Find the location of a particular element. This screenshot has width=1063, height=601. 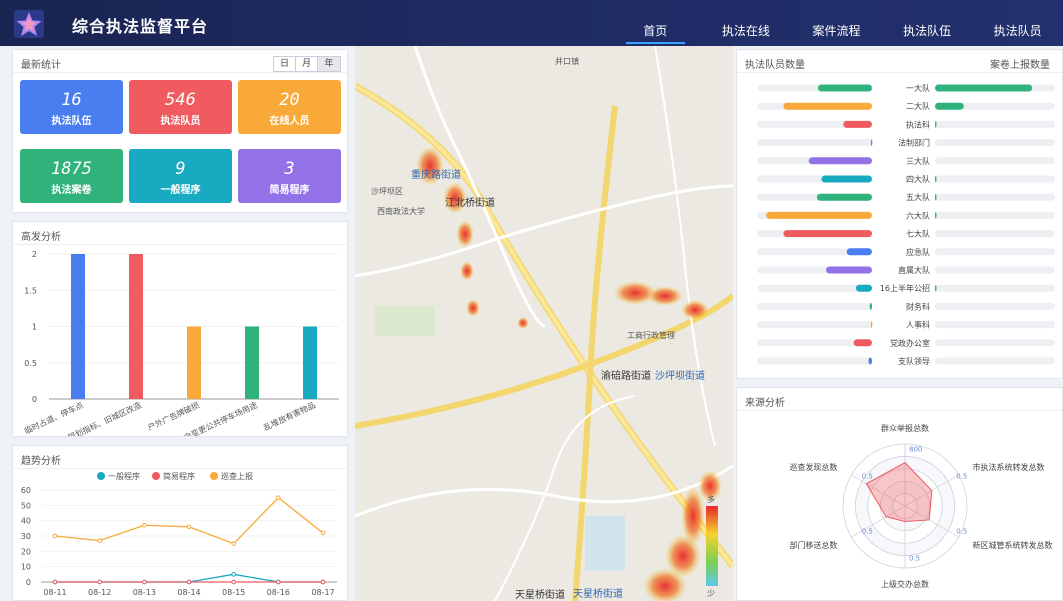

y-tick-label: 2 is located at coordinates (34, 254).